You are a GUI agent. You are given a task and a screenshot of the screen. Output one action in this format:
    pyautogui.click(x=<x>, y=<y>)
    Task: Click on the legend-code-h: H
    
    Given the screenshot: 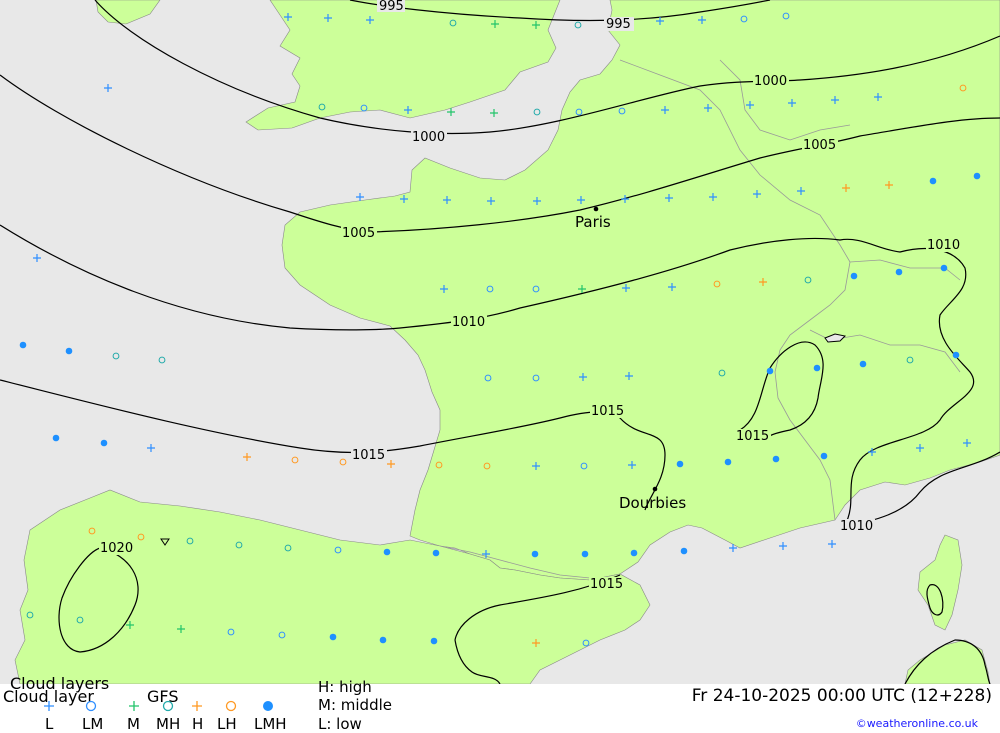 What is the action you would take?
    pyautogui.click(x=198, y=724)
    